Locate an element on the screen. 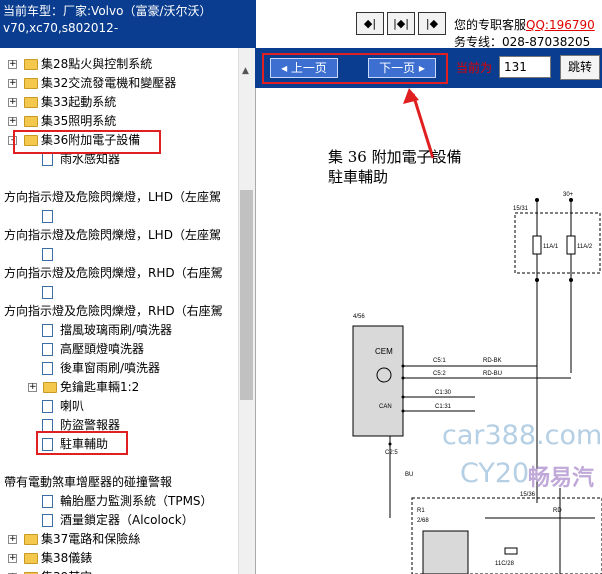  rd-bk-label: RD-BK is located at coordinates (492, 361).